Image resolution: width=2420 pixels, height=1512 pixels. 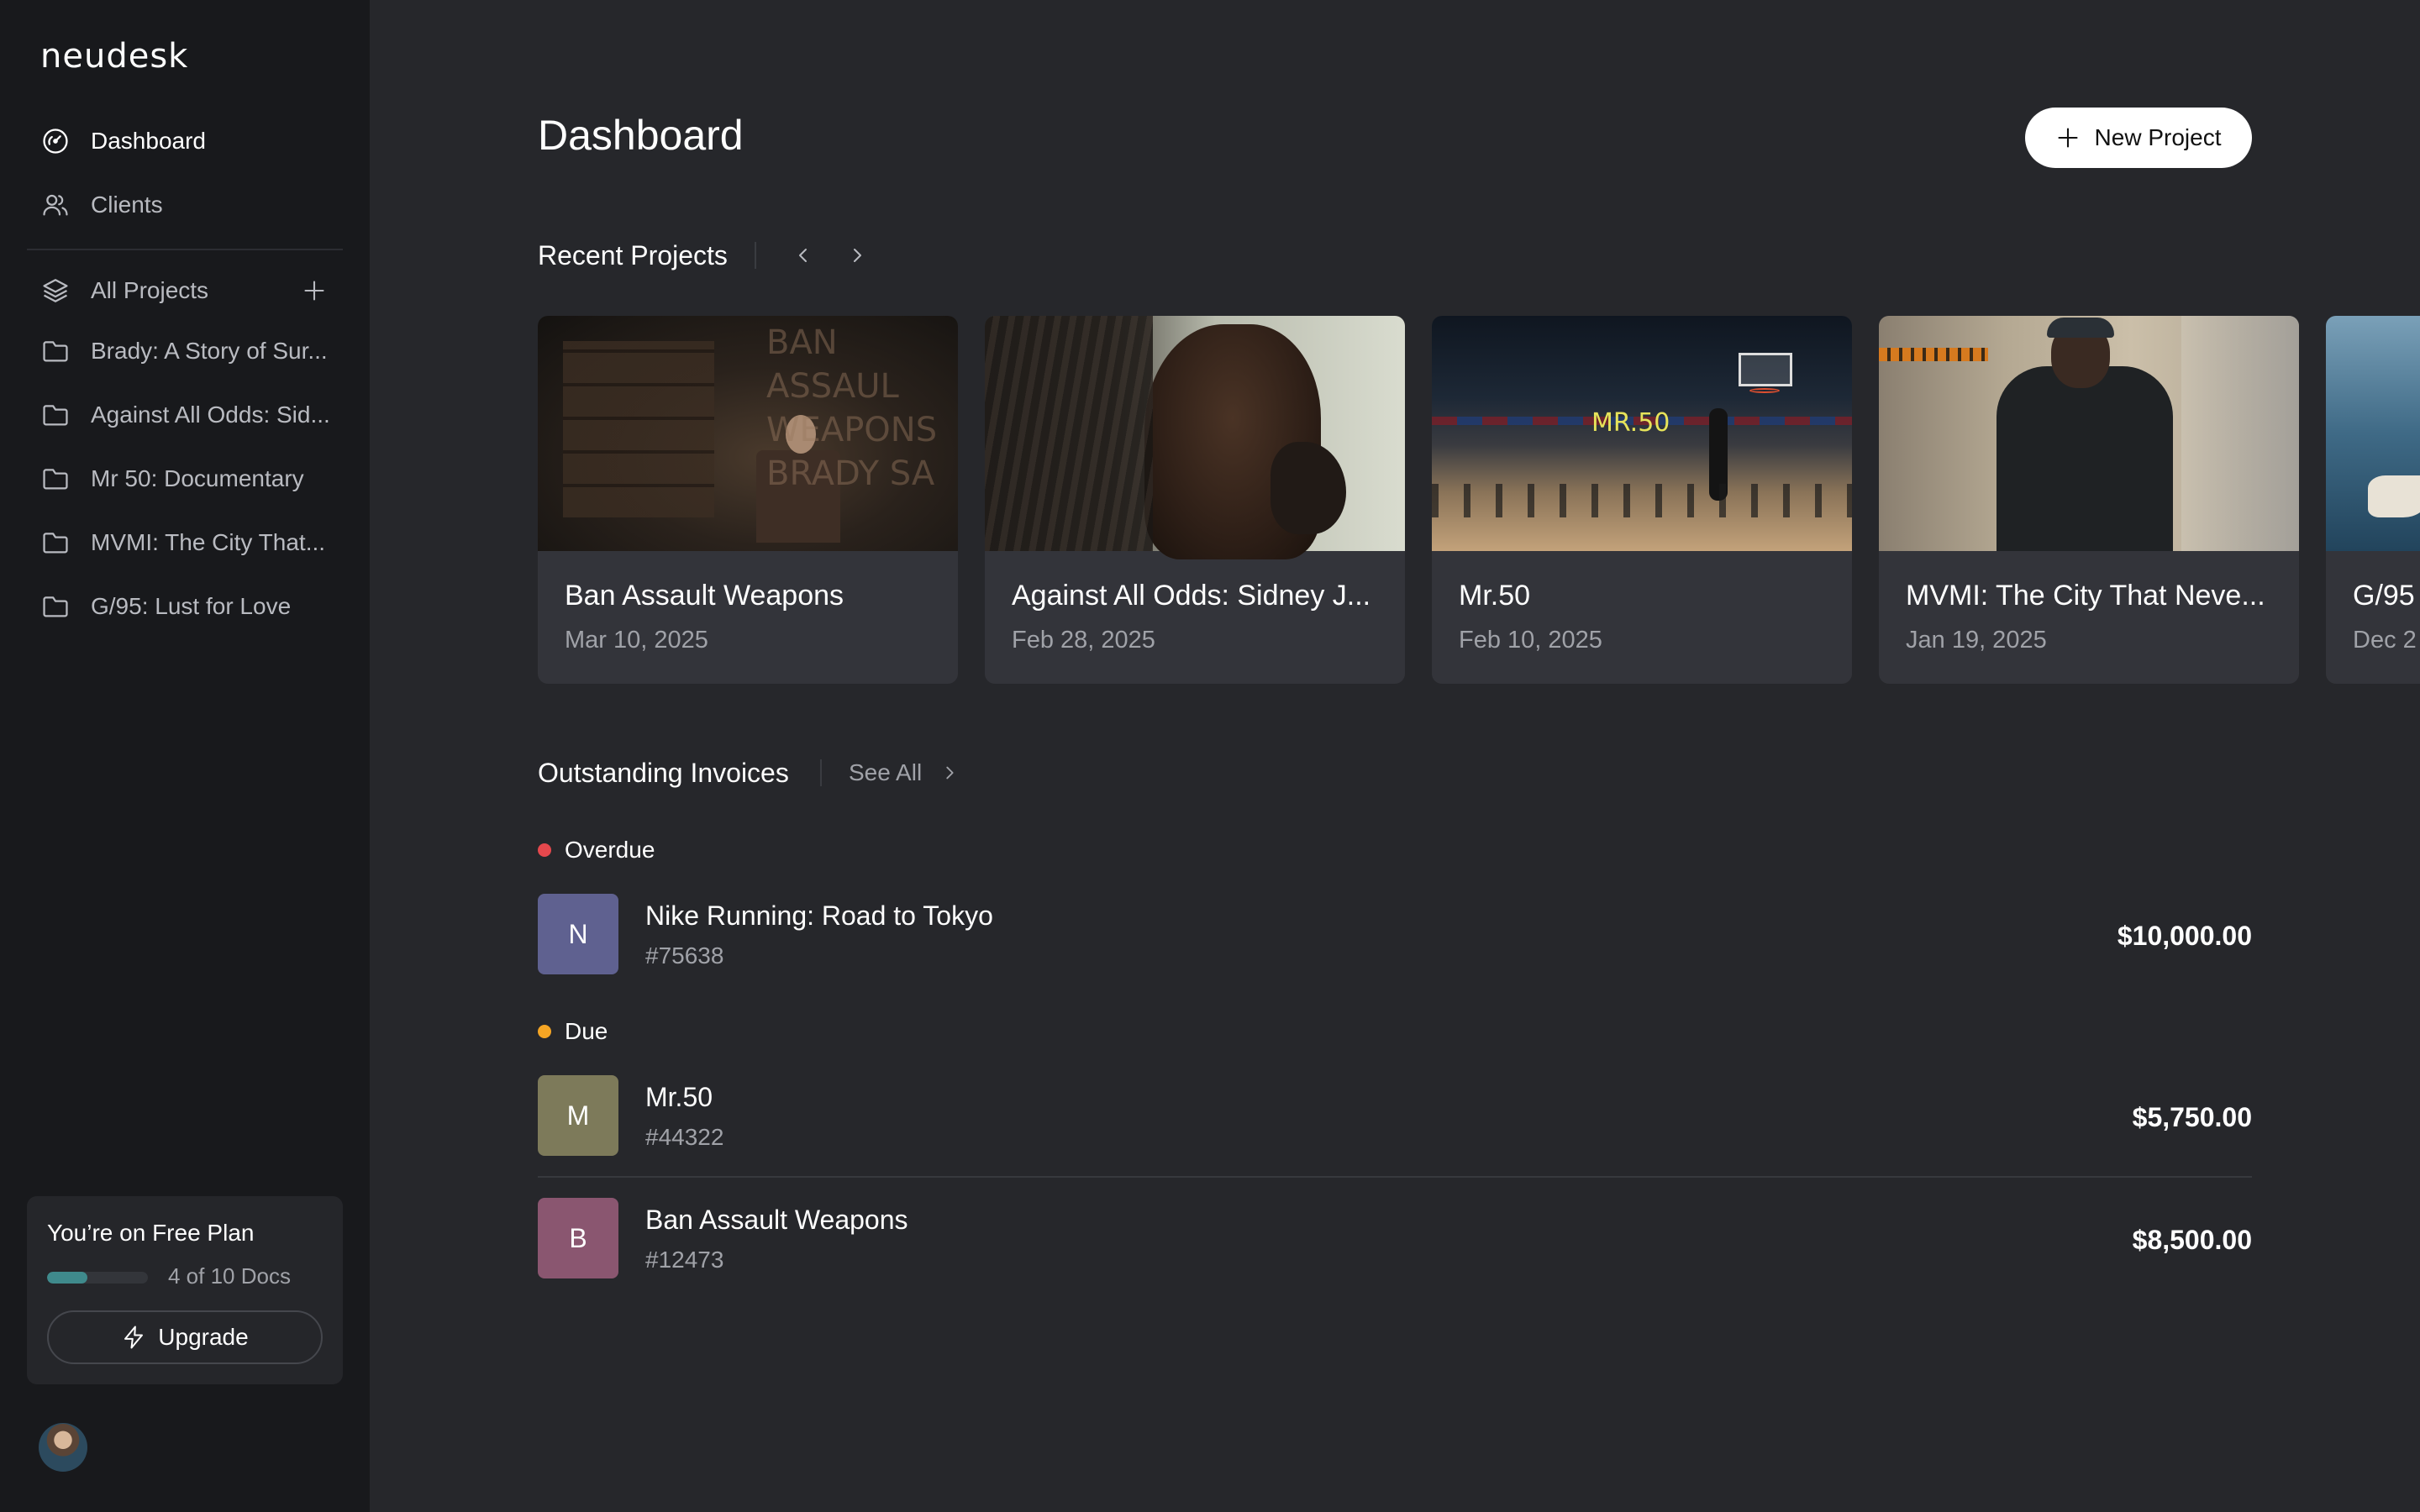 I want to click on project-card-title: G/95, so click(x=2384, y=596).